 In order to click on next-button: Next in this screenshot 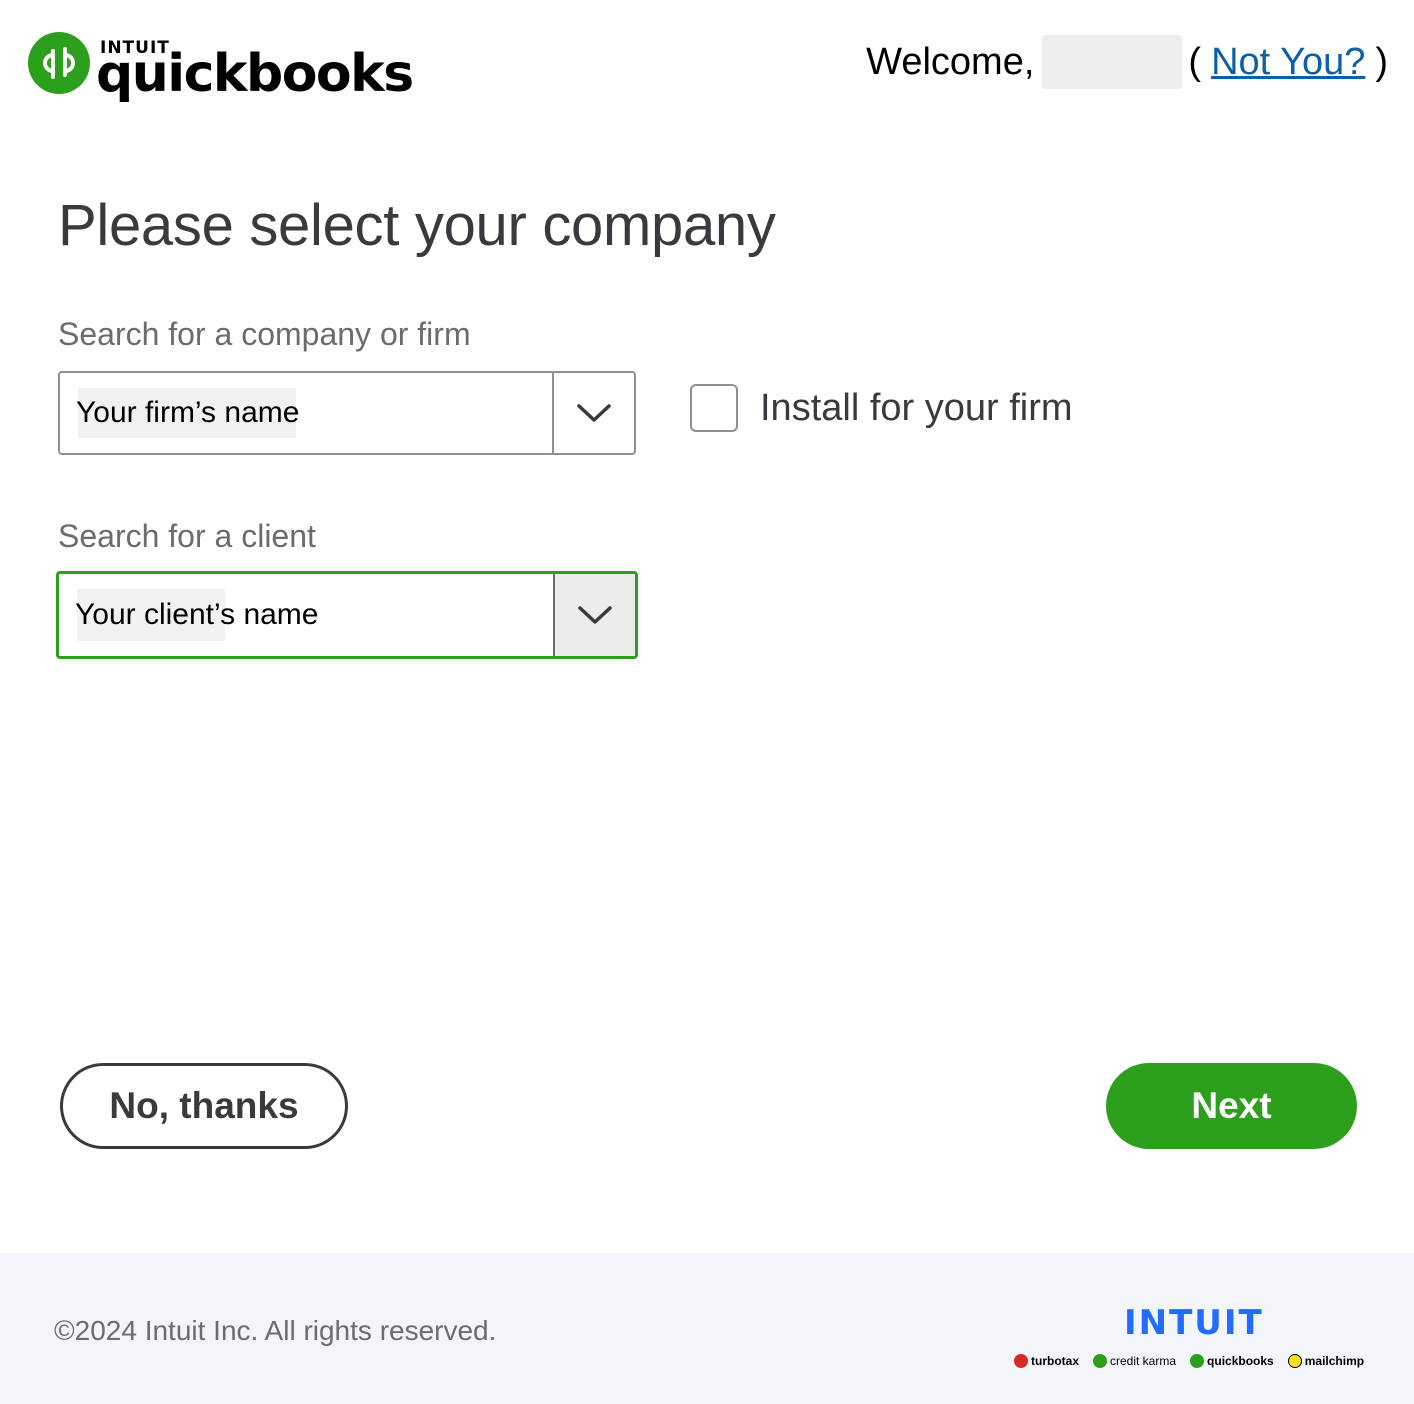, I will do `click(1231, 1106)`.